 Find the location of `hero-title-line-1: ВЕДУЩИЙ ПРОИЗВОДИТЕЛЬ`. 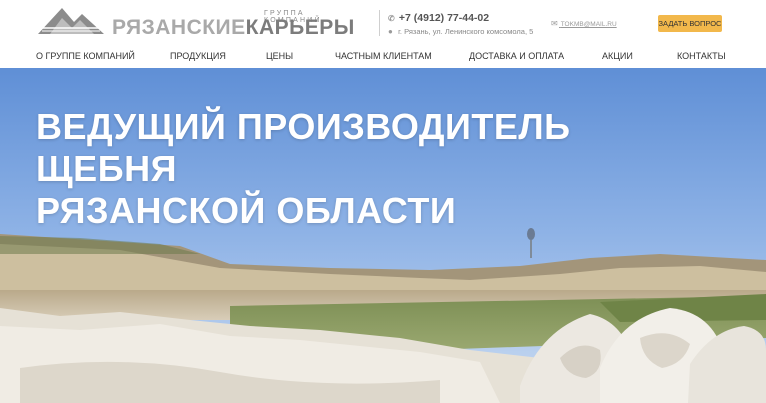

hero-title-line-1: ВЕДУЩИЙ ПРОИЗВОДИТЕЛЬ is located at coordinates (303, 126).